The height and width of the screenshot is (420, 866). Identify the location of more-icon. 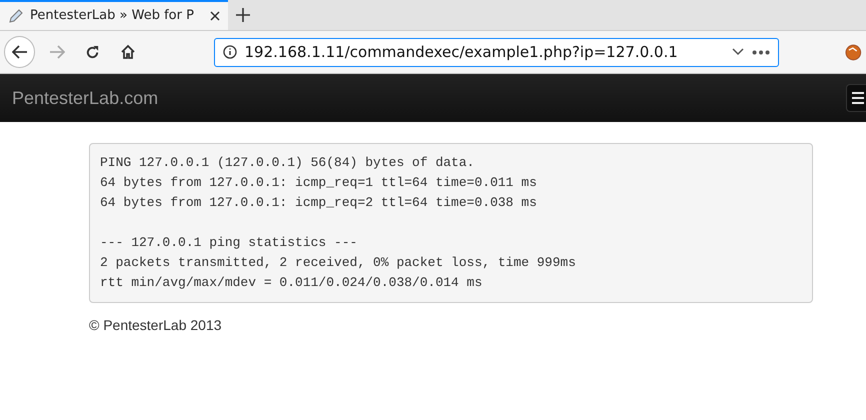
(761, 52).